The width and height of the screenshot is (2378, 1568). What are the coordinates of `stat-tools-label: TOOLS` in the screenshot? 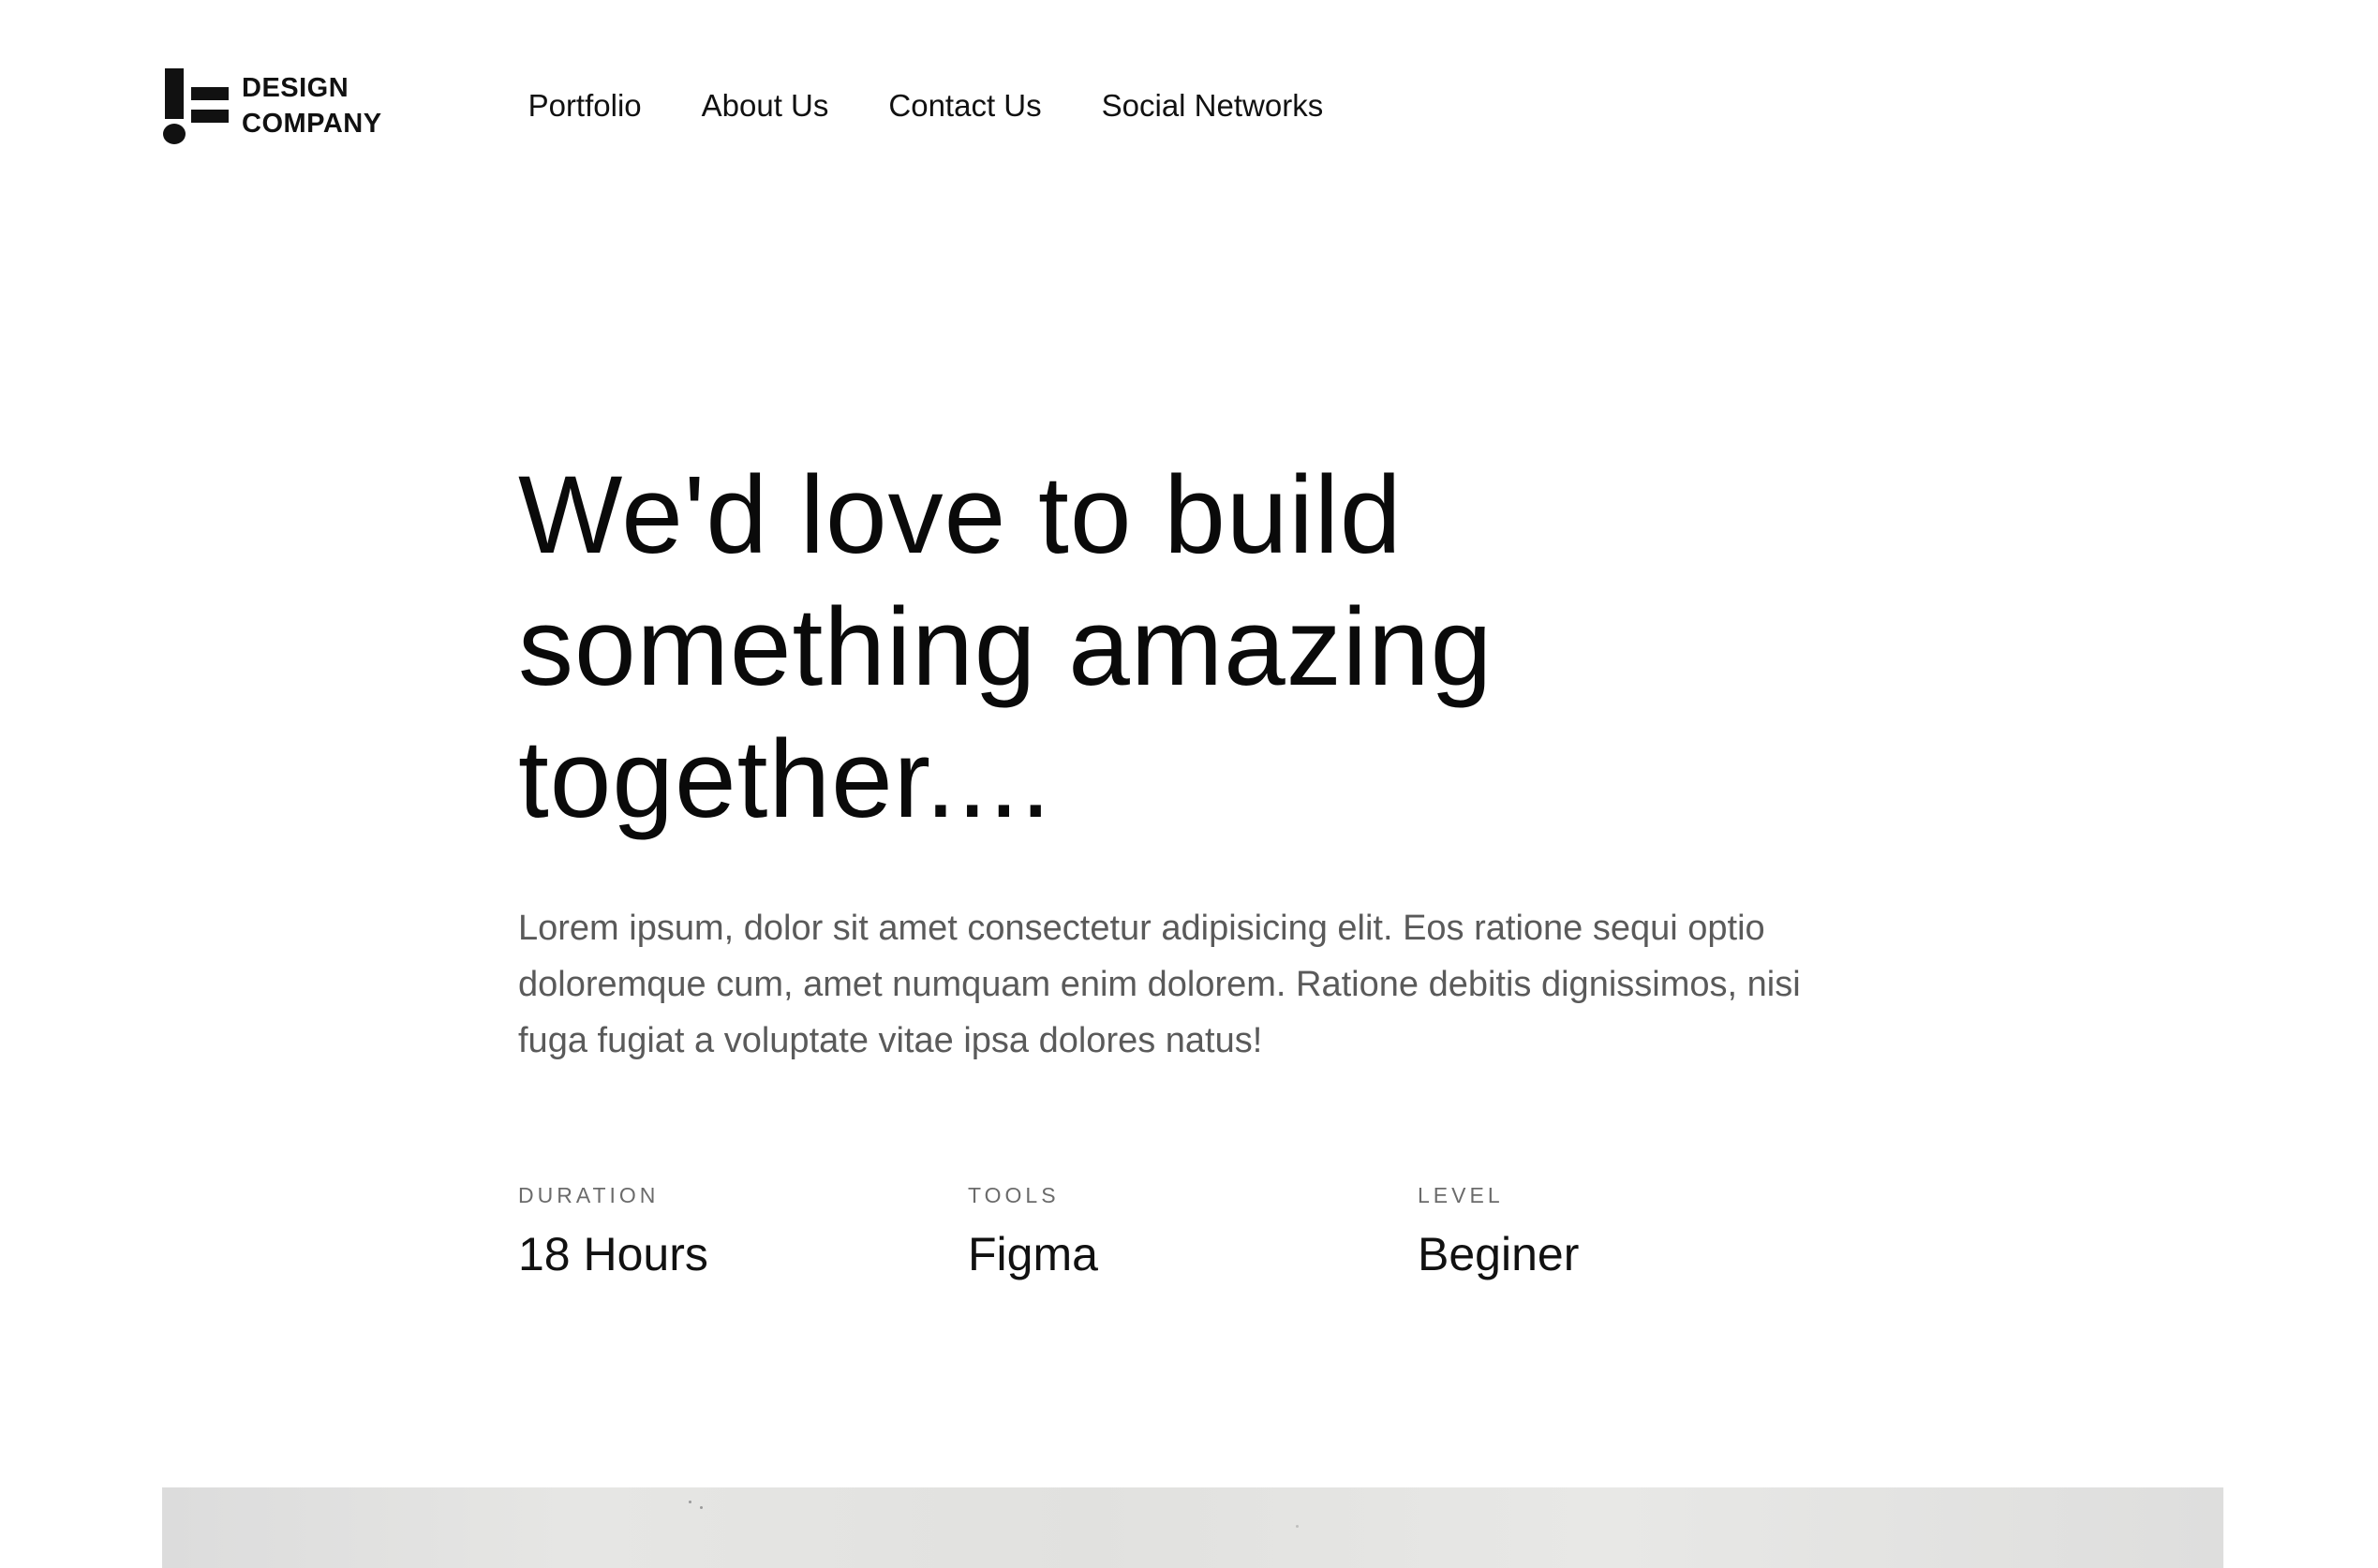 It's located at (1014, 1195).